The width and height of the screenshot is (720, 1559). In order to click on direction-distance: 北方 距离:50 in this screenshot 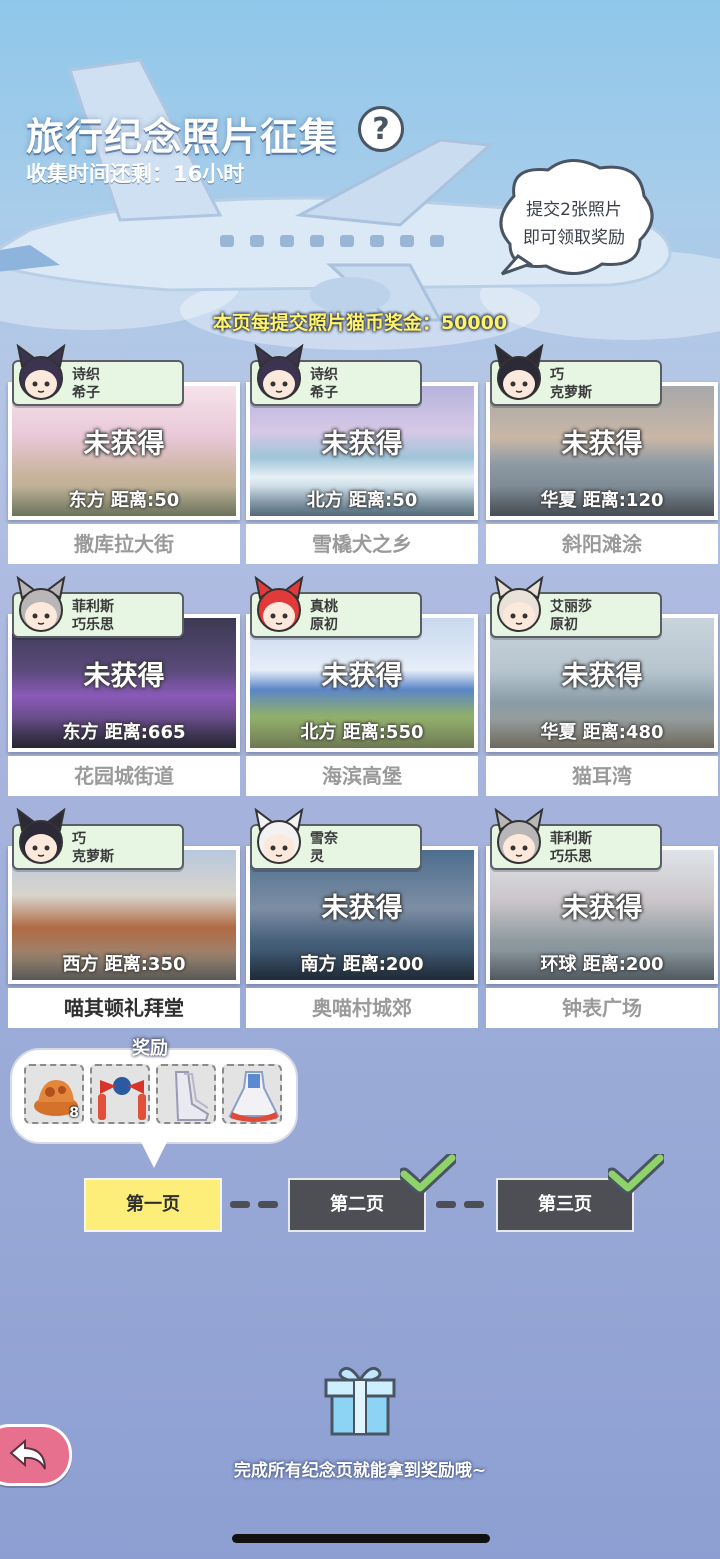, I will do `click(362, 501)`.